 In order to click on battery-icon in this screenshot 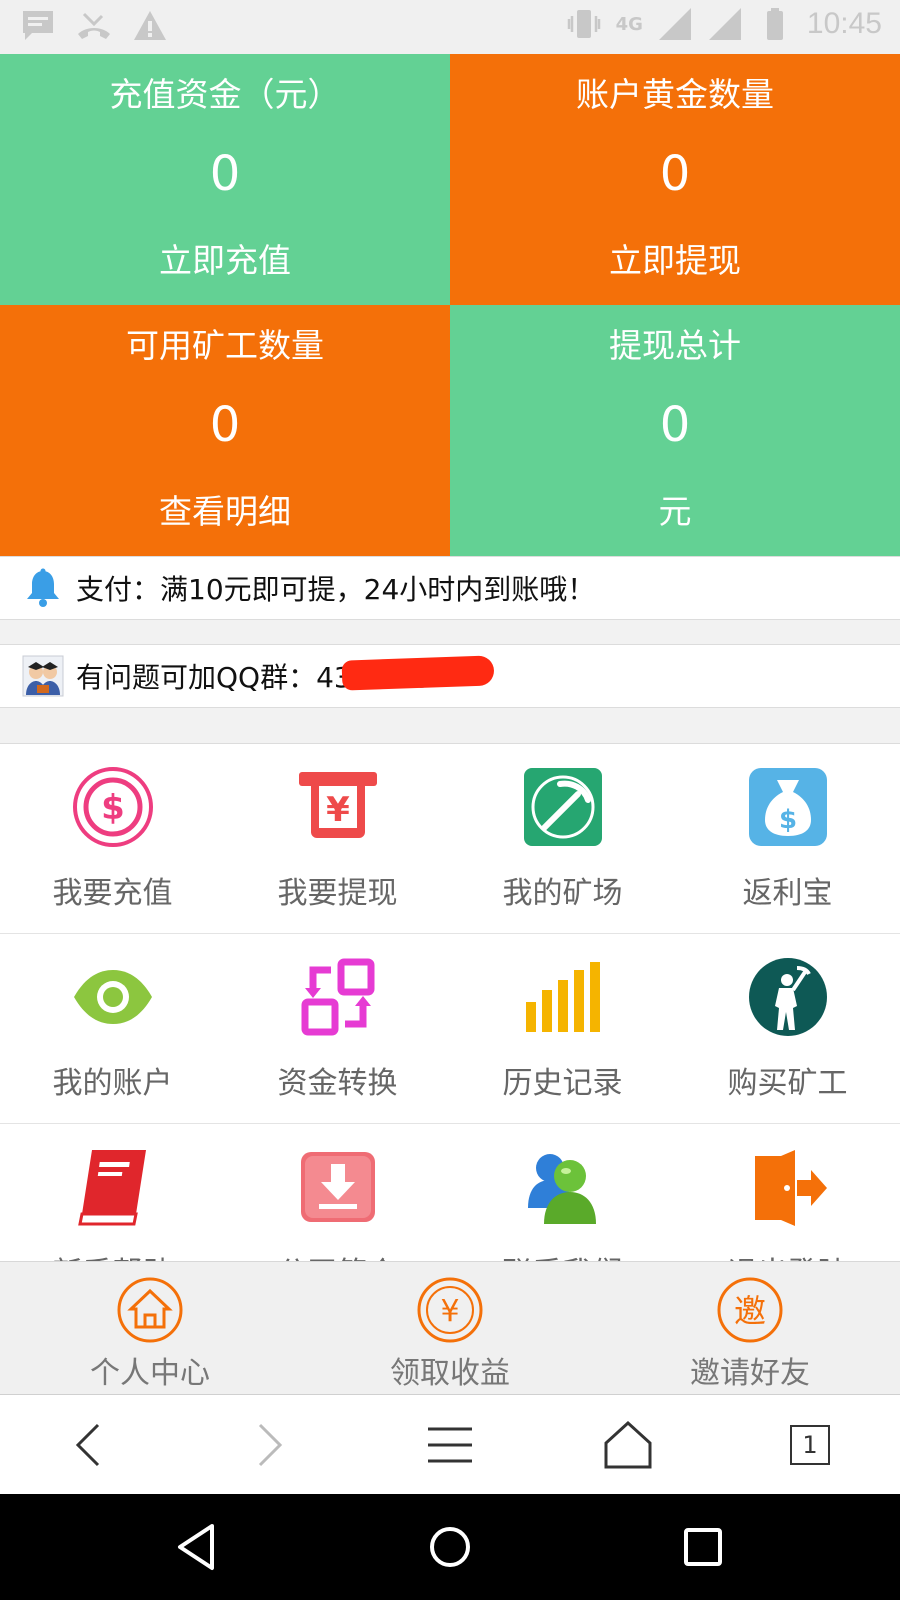, I will do `click(774, 24)`.